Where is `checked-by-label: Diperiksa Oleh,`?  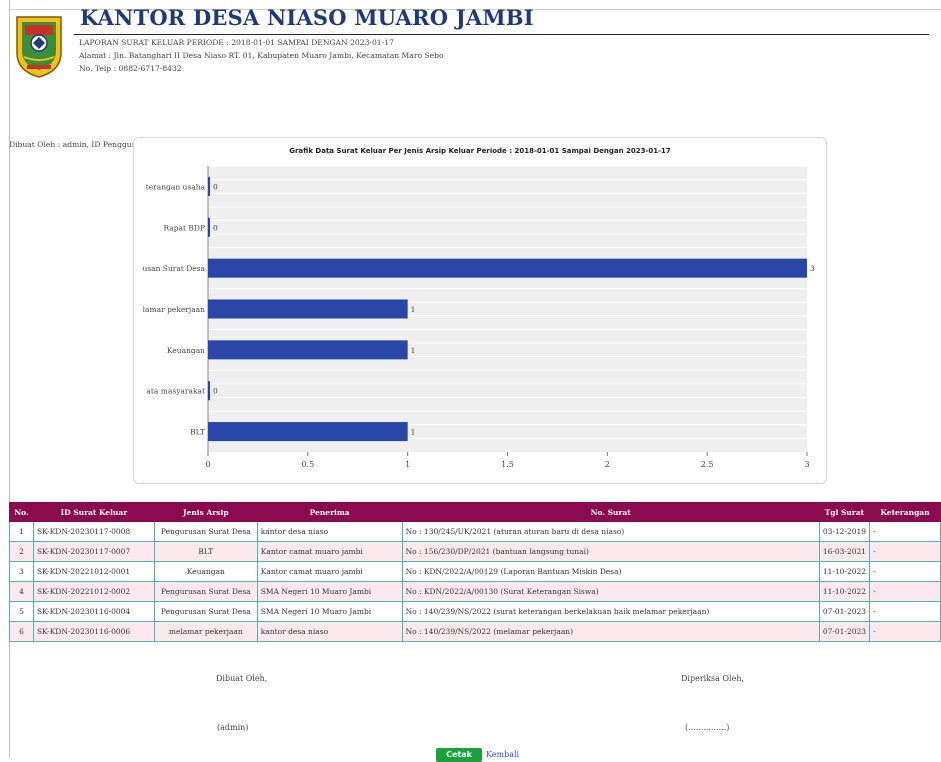 checked-by-label: Diperiksa Oleh, is located at coordinates (713, 678).